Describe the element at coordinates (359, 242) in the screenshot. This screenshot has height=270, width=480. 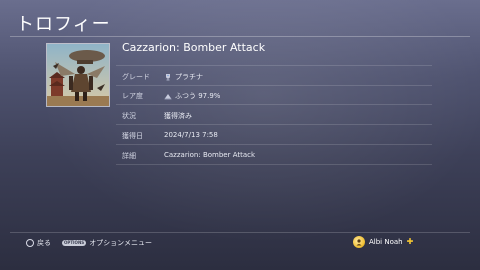
I see `avatar-icon` at that location.